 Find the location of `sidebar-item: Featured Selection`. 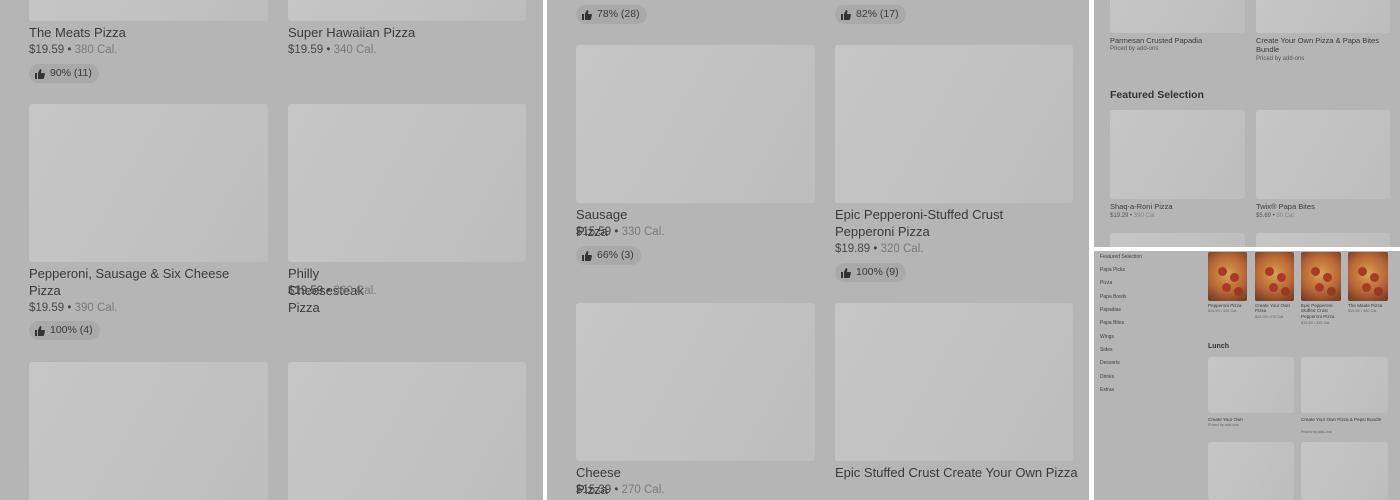

sidebar-item: Featured Selection is located at coordinates (1121, 257).